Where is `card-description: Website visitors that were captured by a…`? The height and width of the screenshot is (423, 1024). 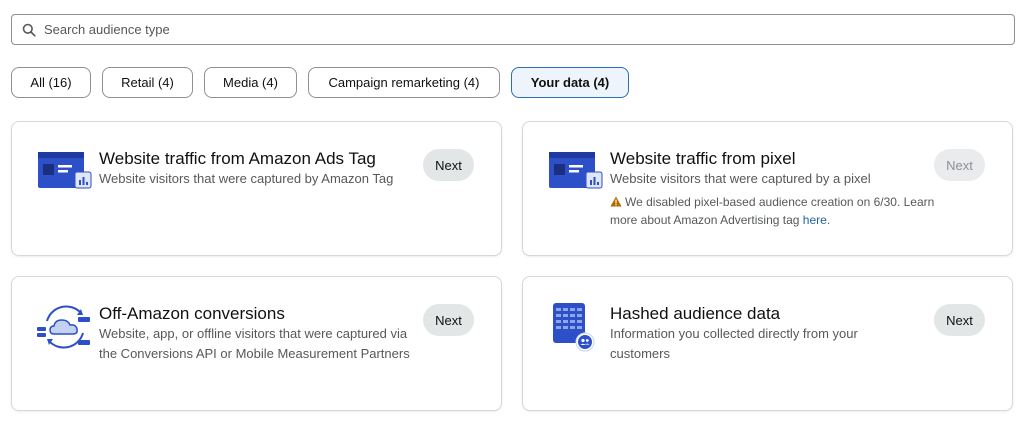 card-description: Website visitors that were captured by a… is located at coordinates (740, 178).